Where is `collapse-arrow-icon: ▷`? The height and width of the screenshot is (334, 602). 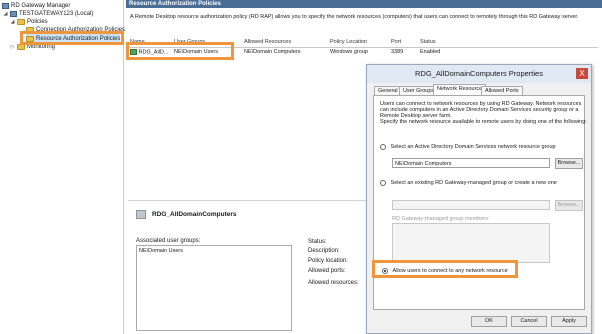 collapse-arrow-icon: ▷ is located at coordinates (12, 47).